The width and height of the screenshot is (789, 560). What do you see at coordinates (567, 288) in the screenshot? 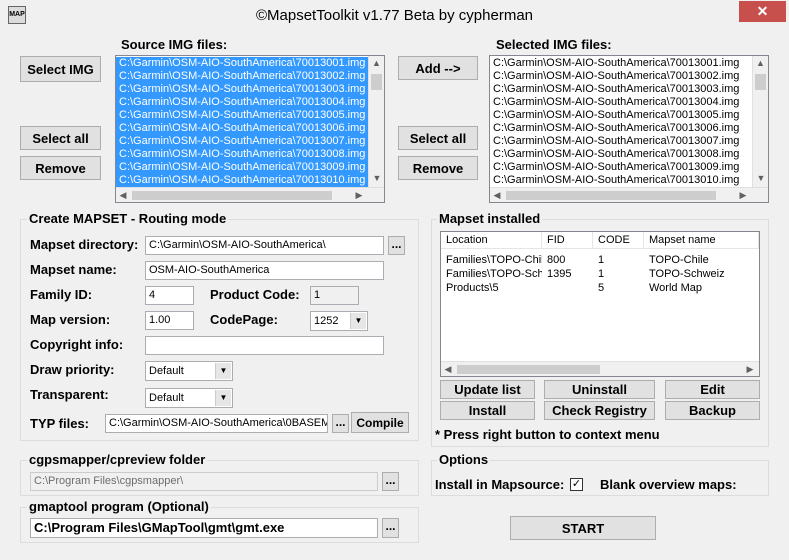
I see `cell-fid` at bounding box center [567, 288].